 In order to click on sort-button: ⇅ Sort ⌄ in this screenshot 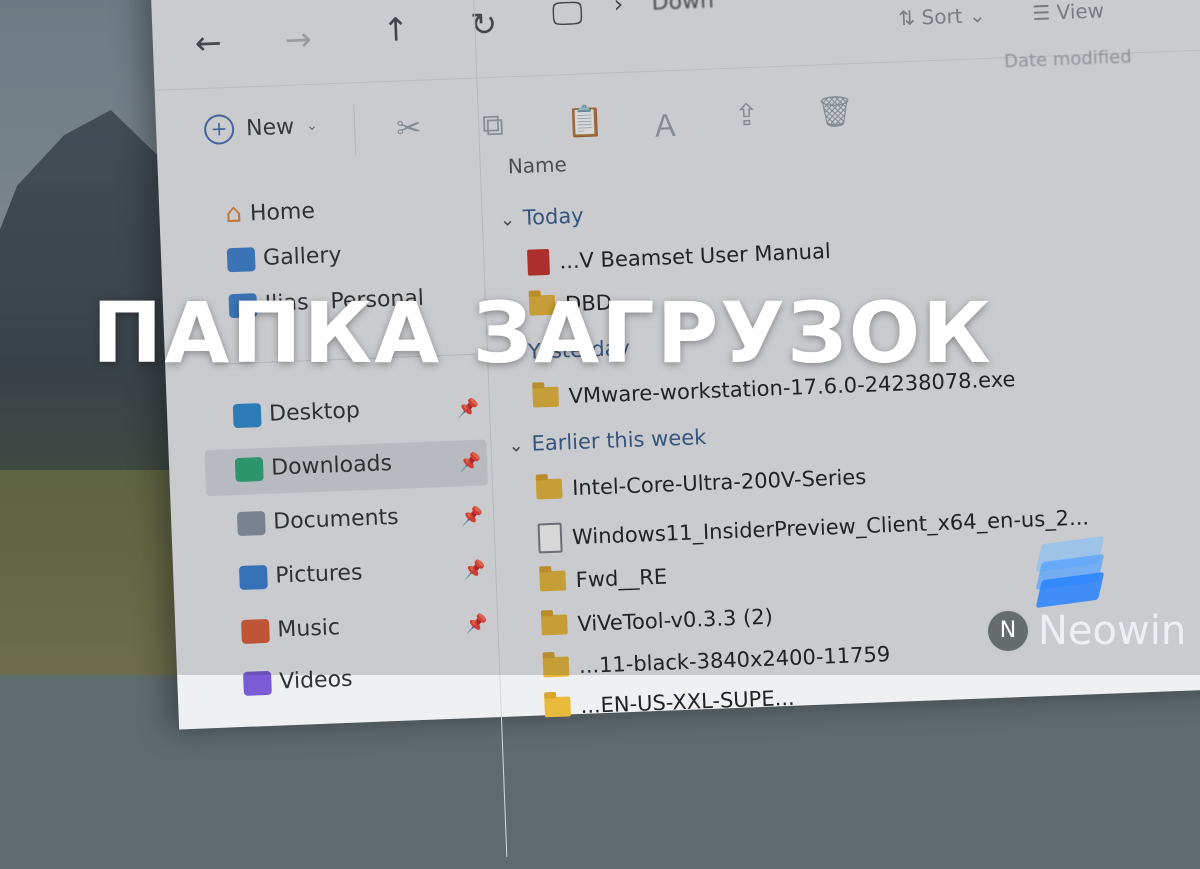, I will do `click(942, 16)`.